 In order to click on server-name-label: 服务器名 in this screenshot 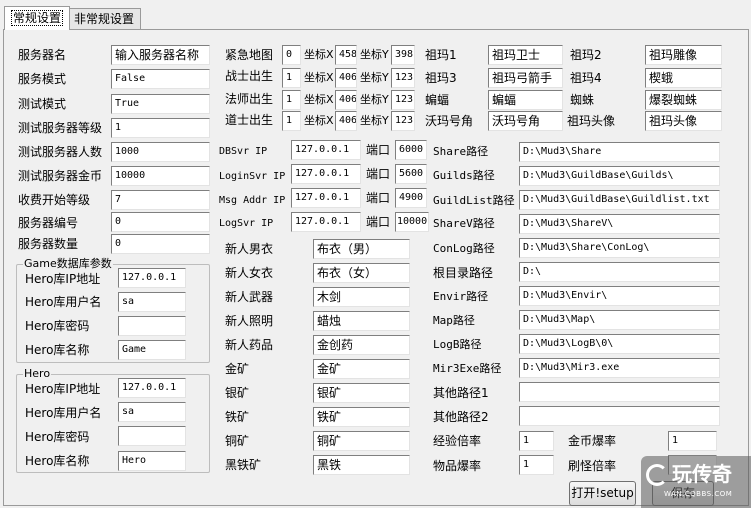, I will do `click(42, 55)`.